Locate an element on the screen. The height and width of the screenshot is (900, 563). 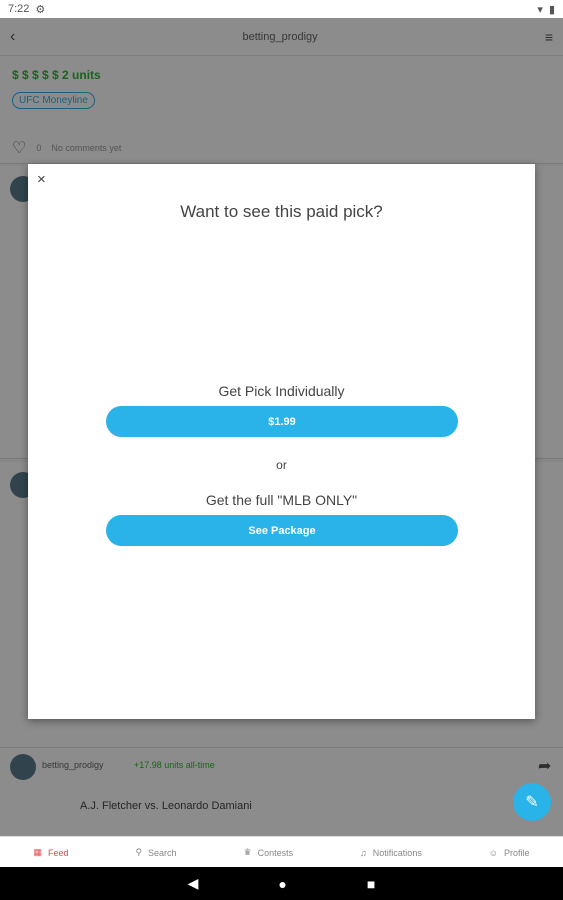
package-label: Get the full "MLB ONLY" is located at coordinates (281, 500).